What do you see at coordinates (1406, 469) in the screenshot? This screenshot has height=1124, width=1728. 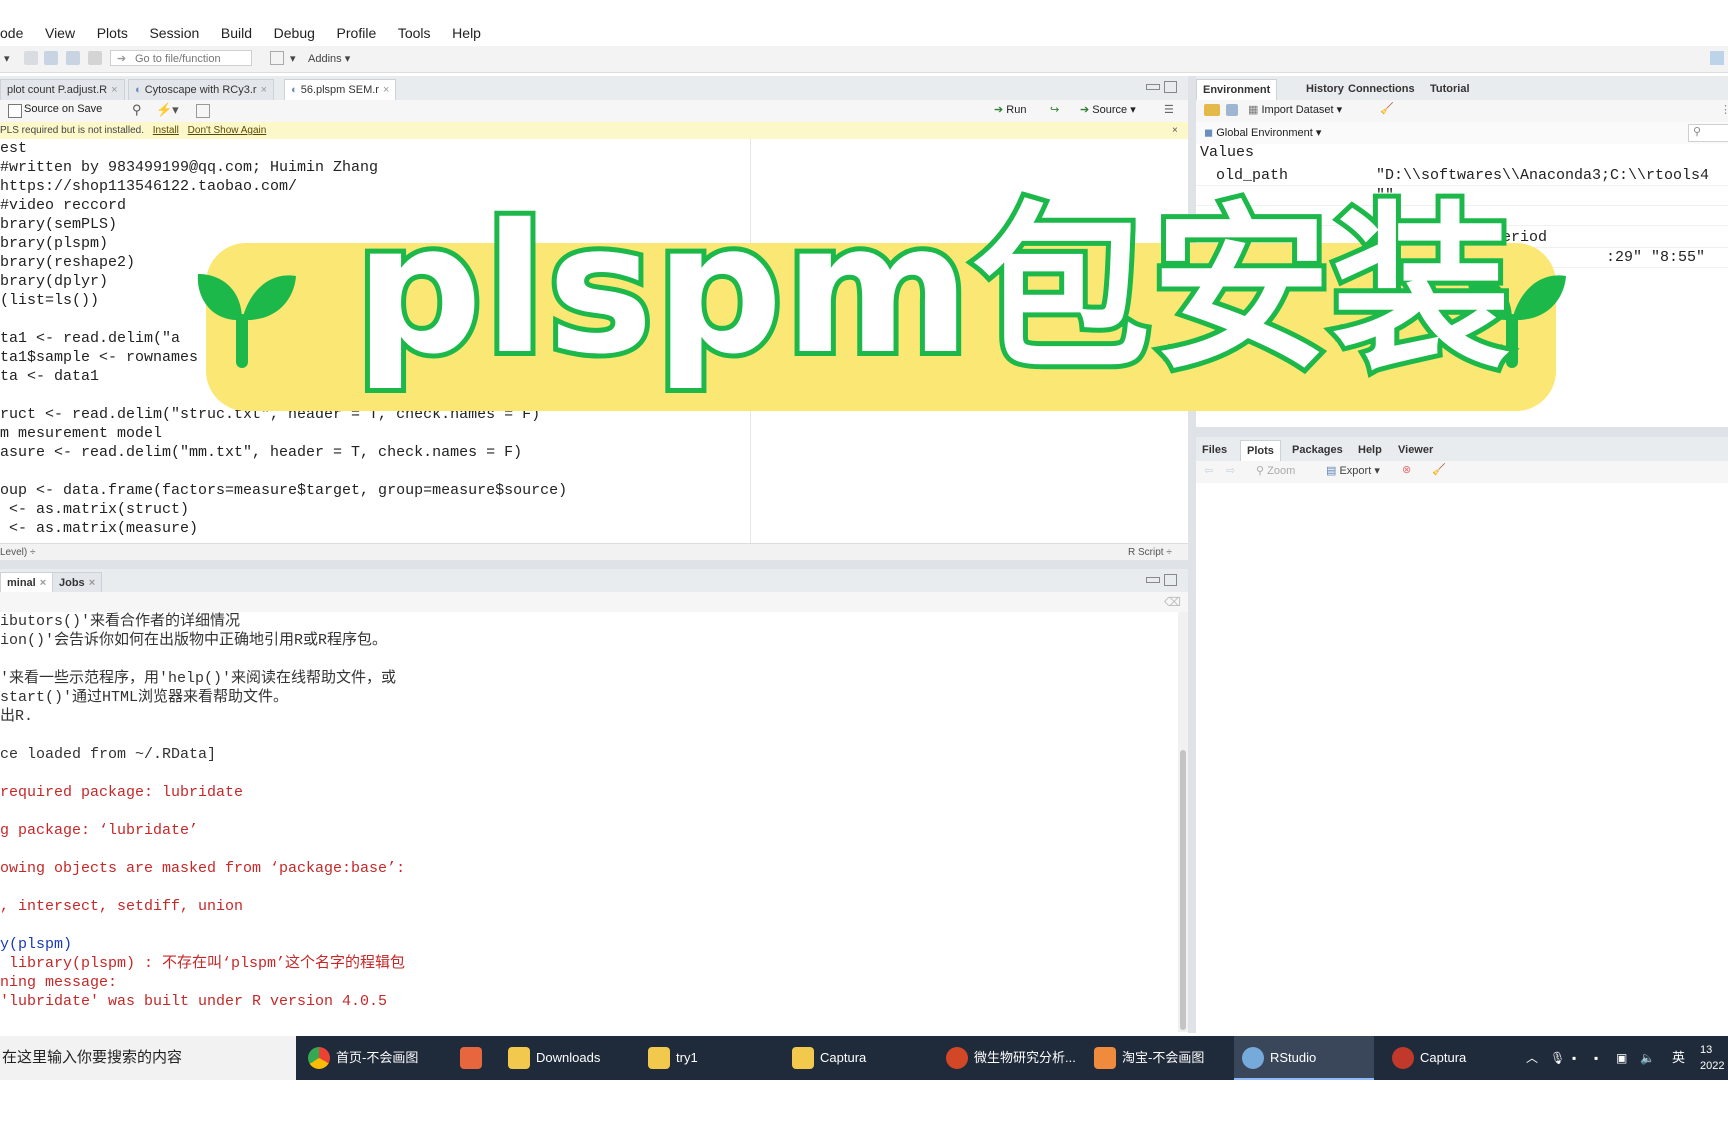 I see `remove-plot-icon: ⊗` at bounding box center [1406, 469].